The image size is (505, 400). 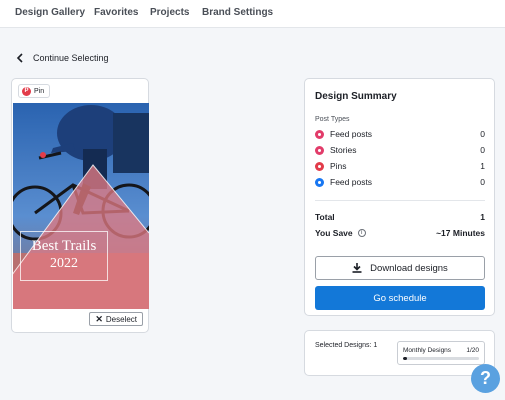 I want to click on nav-design-gallery: Design Gallery, so click(x=50, y=12).